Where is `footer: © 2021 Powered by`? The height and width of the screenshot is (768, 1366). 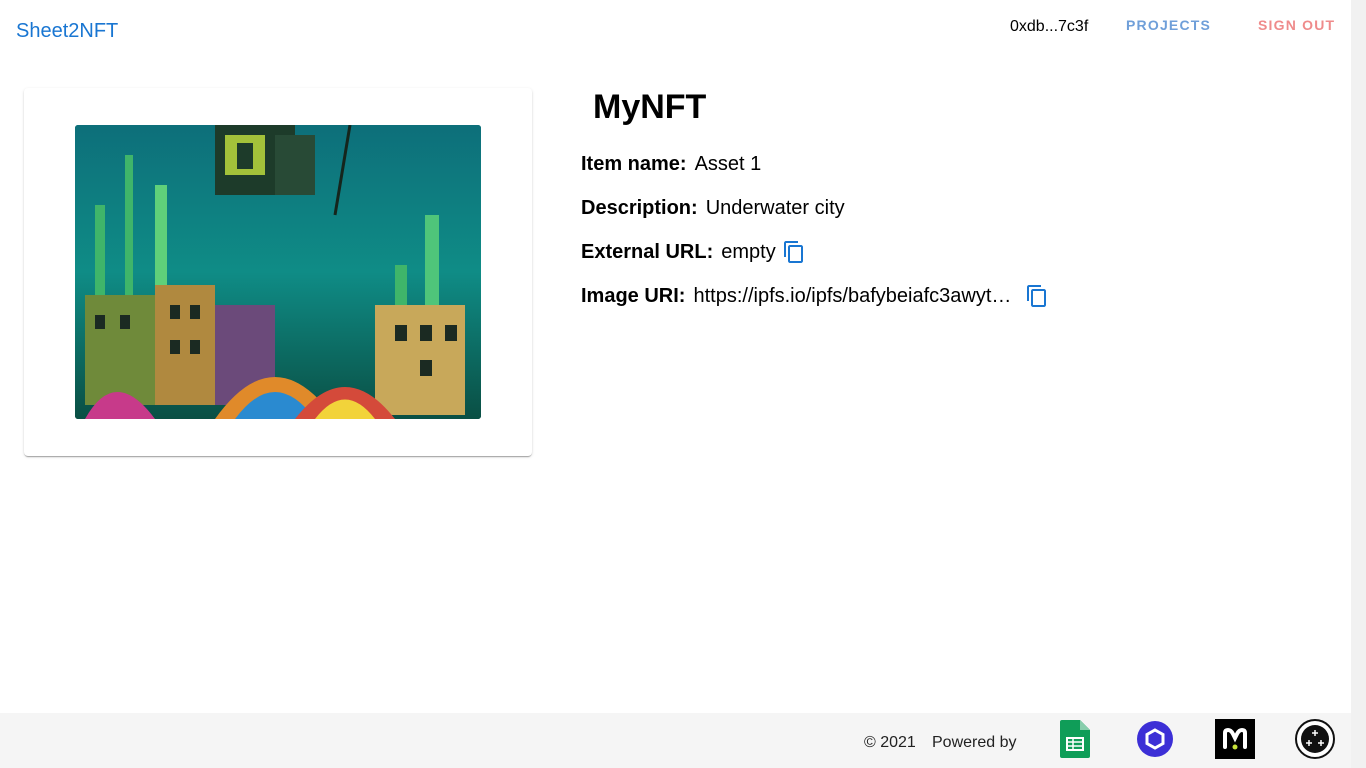
footer: © 2021 Powered by is located at coordinates (675, 740).